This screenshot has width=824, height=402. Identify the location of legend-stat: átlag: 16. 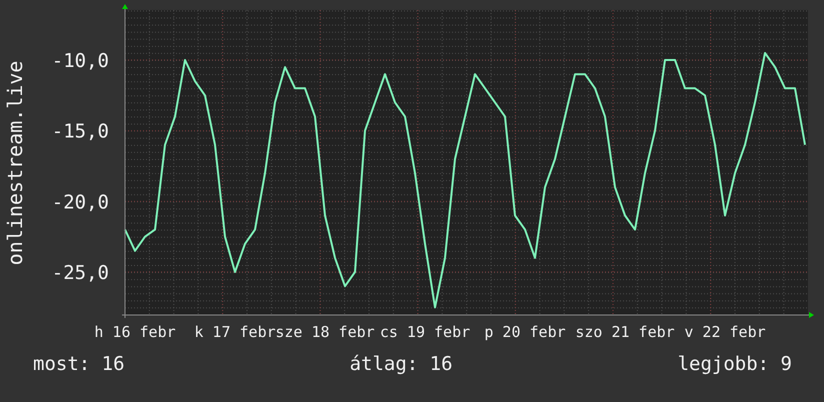
(401, 364).